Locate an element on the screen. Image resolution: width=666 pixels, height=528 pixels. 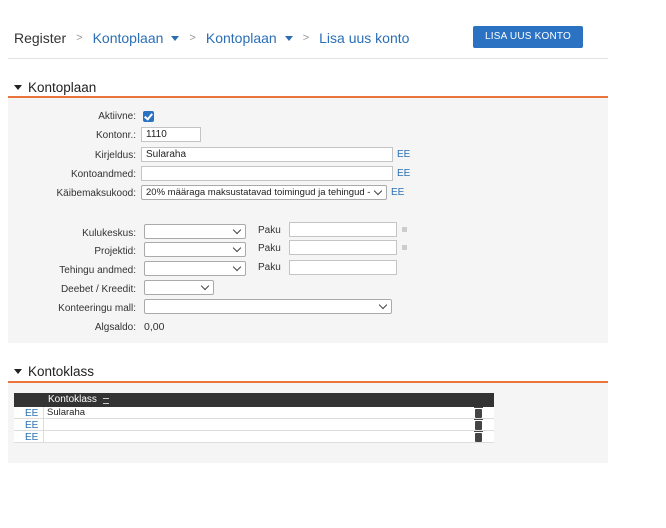
algsaldo-value: 0,00 is located at coordinates (154, 327).